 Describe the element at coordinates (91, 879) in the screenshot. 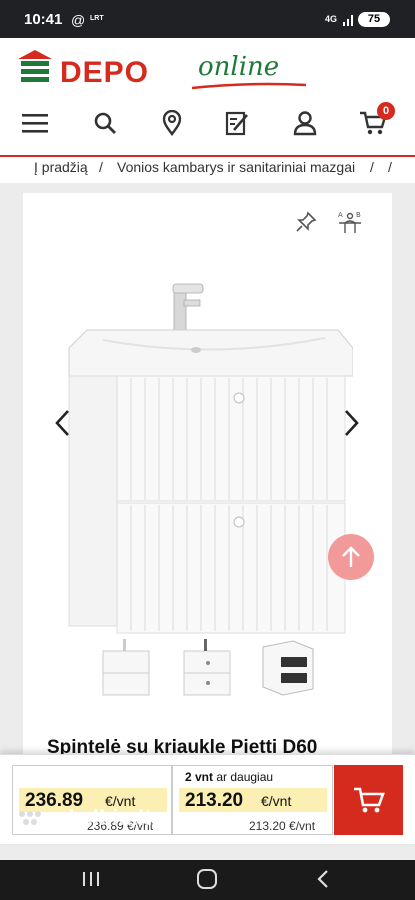

I see `recent-apps-icon` at that location.